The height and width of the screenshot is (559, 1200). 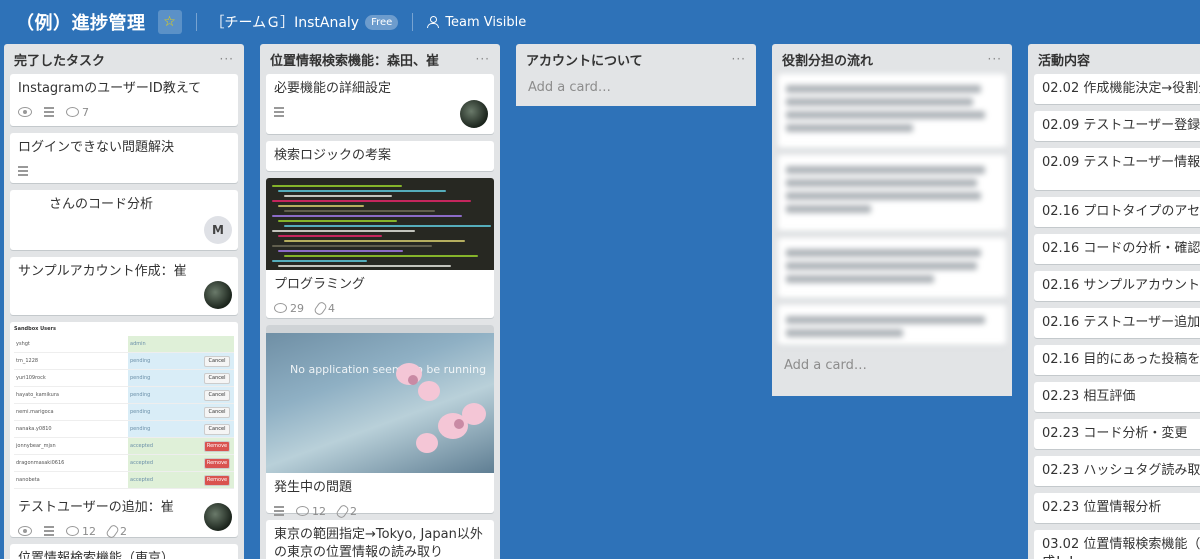 I want to click on team-name: ［チームＧ］InstAnaly, so click(x=285, y=22).